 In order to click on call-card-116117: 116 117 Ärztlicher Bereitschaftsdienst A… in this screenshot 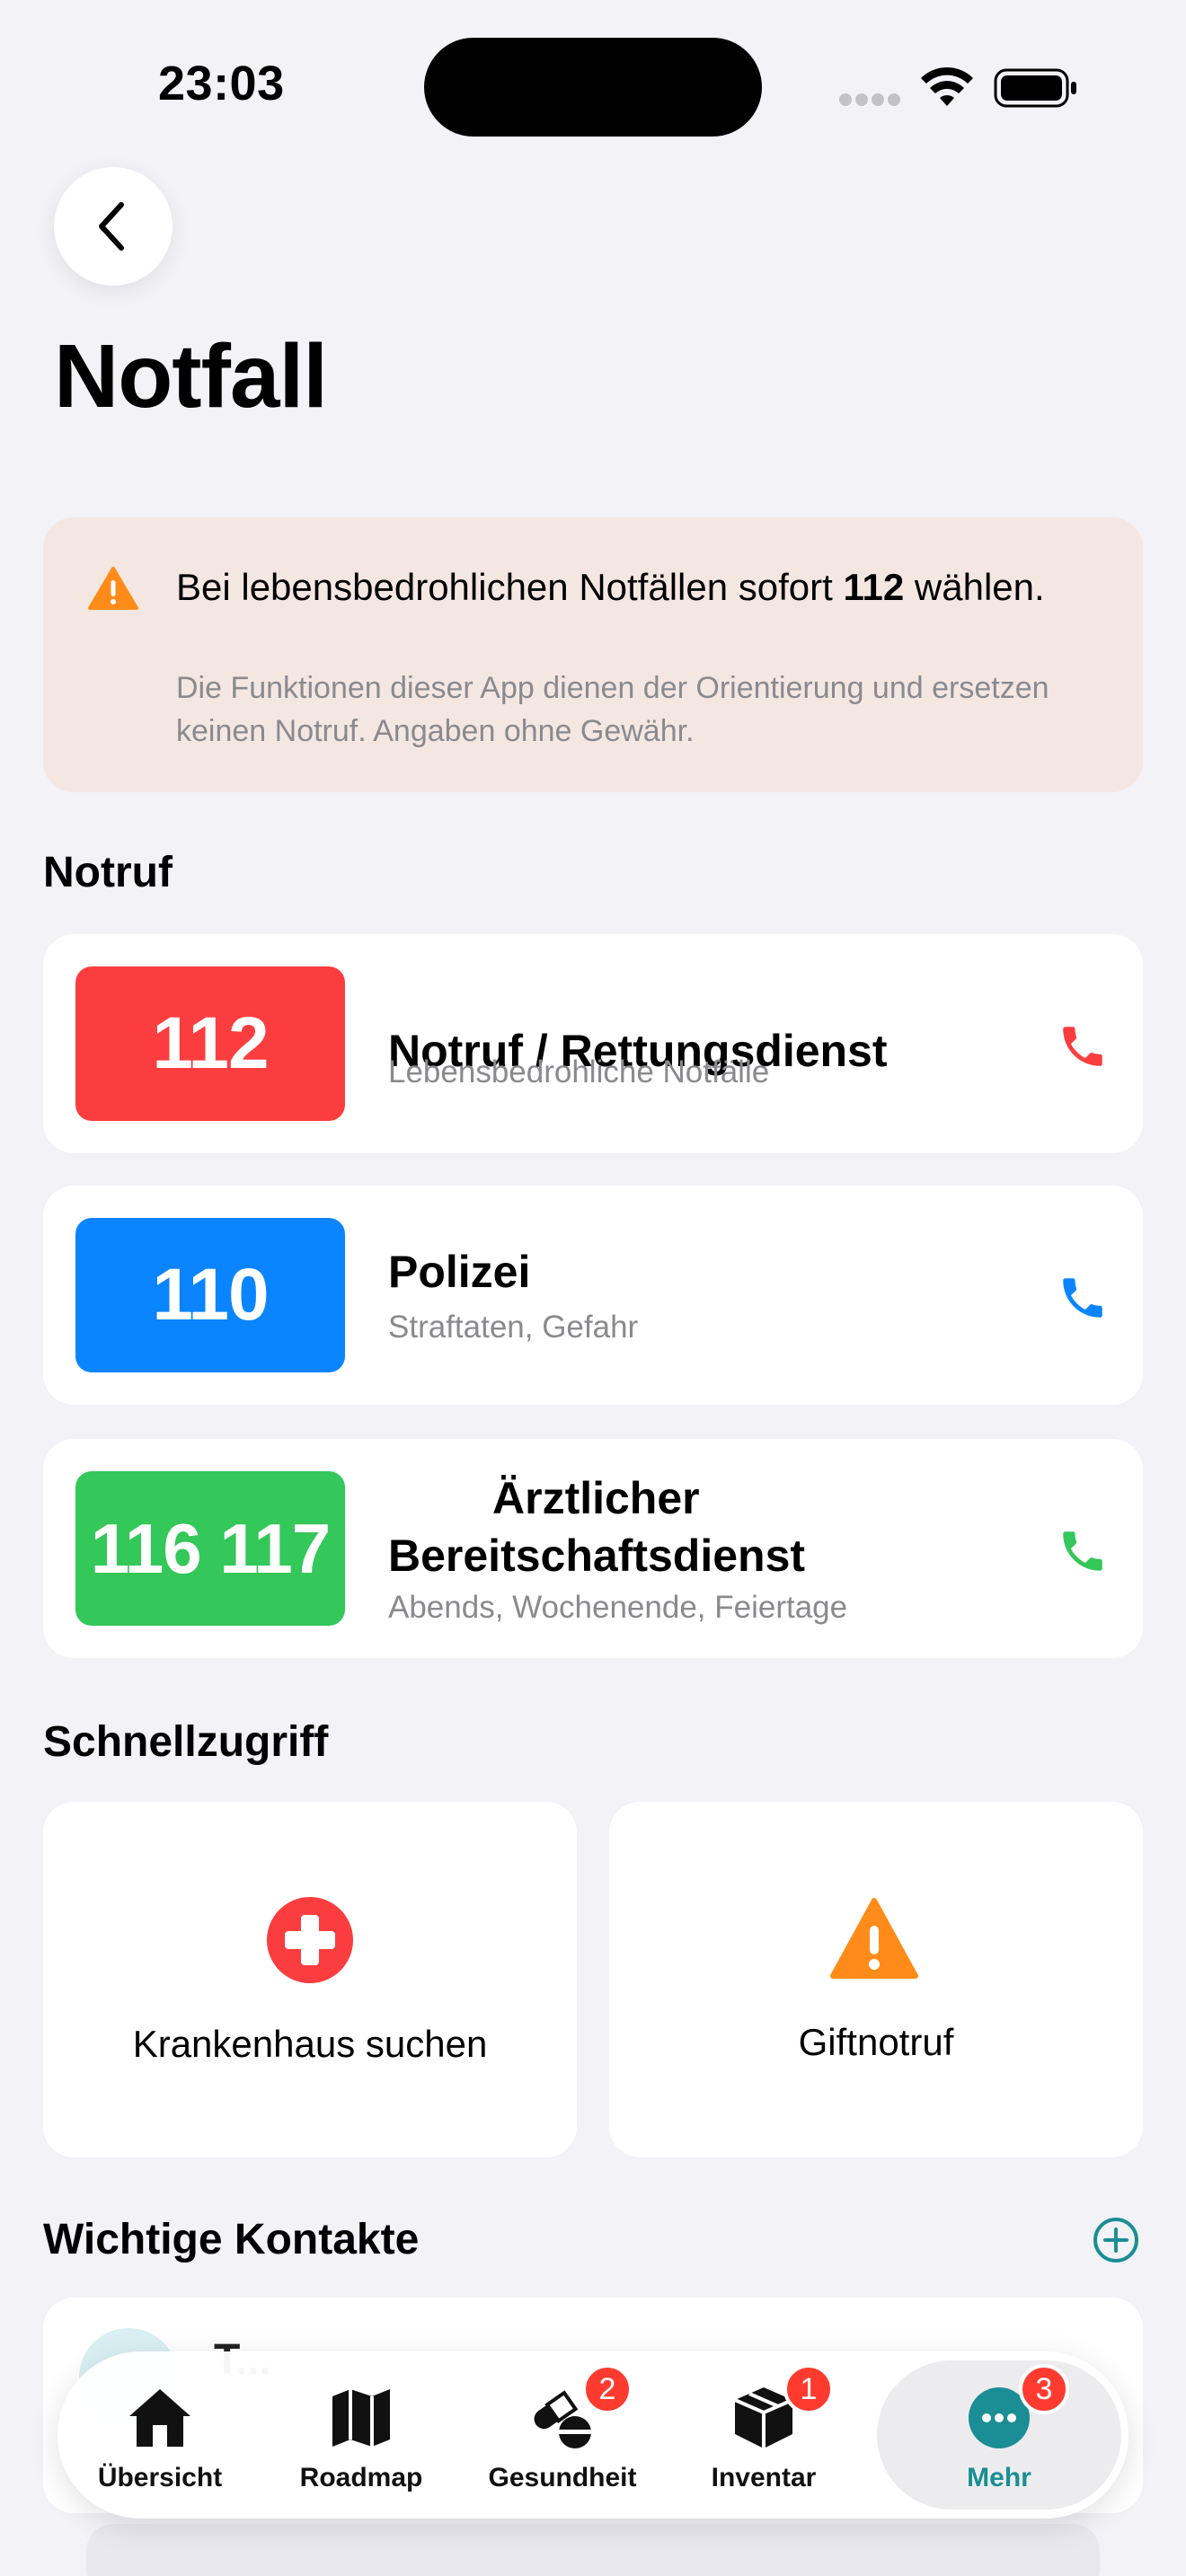, I will do `click(593, 1548)`.